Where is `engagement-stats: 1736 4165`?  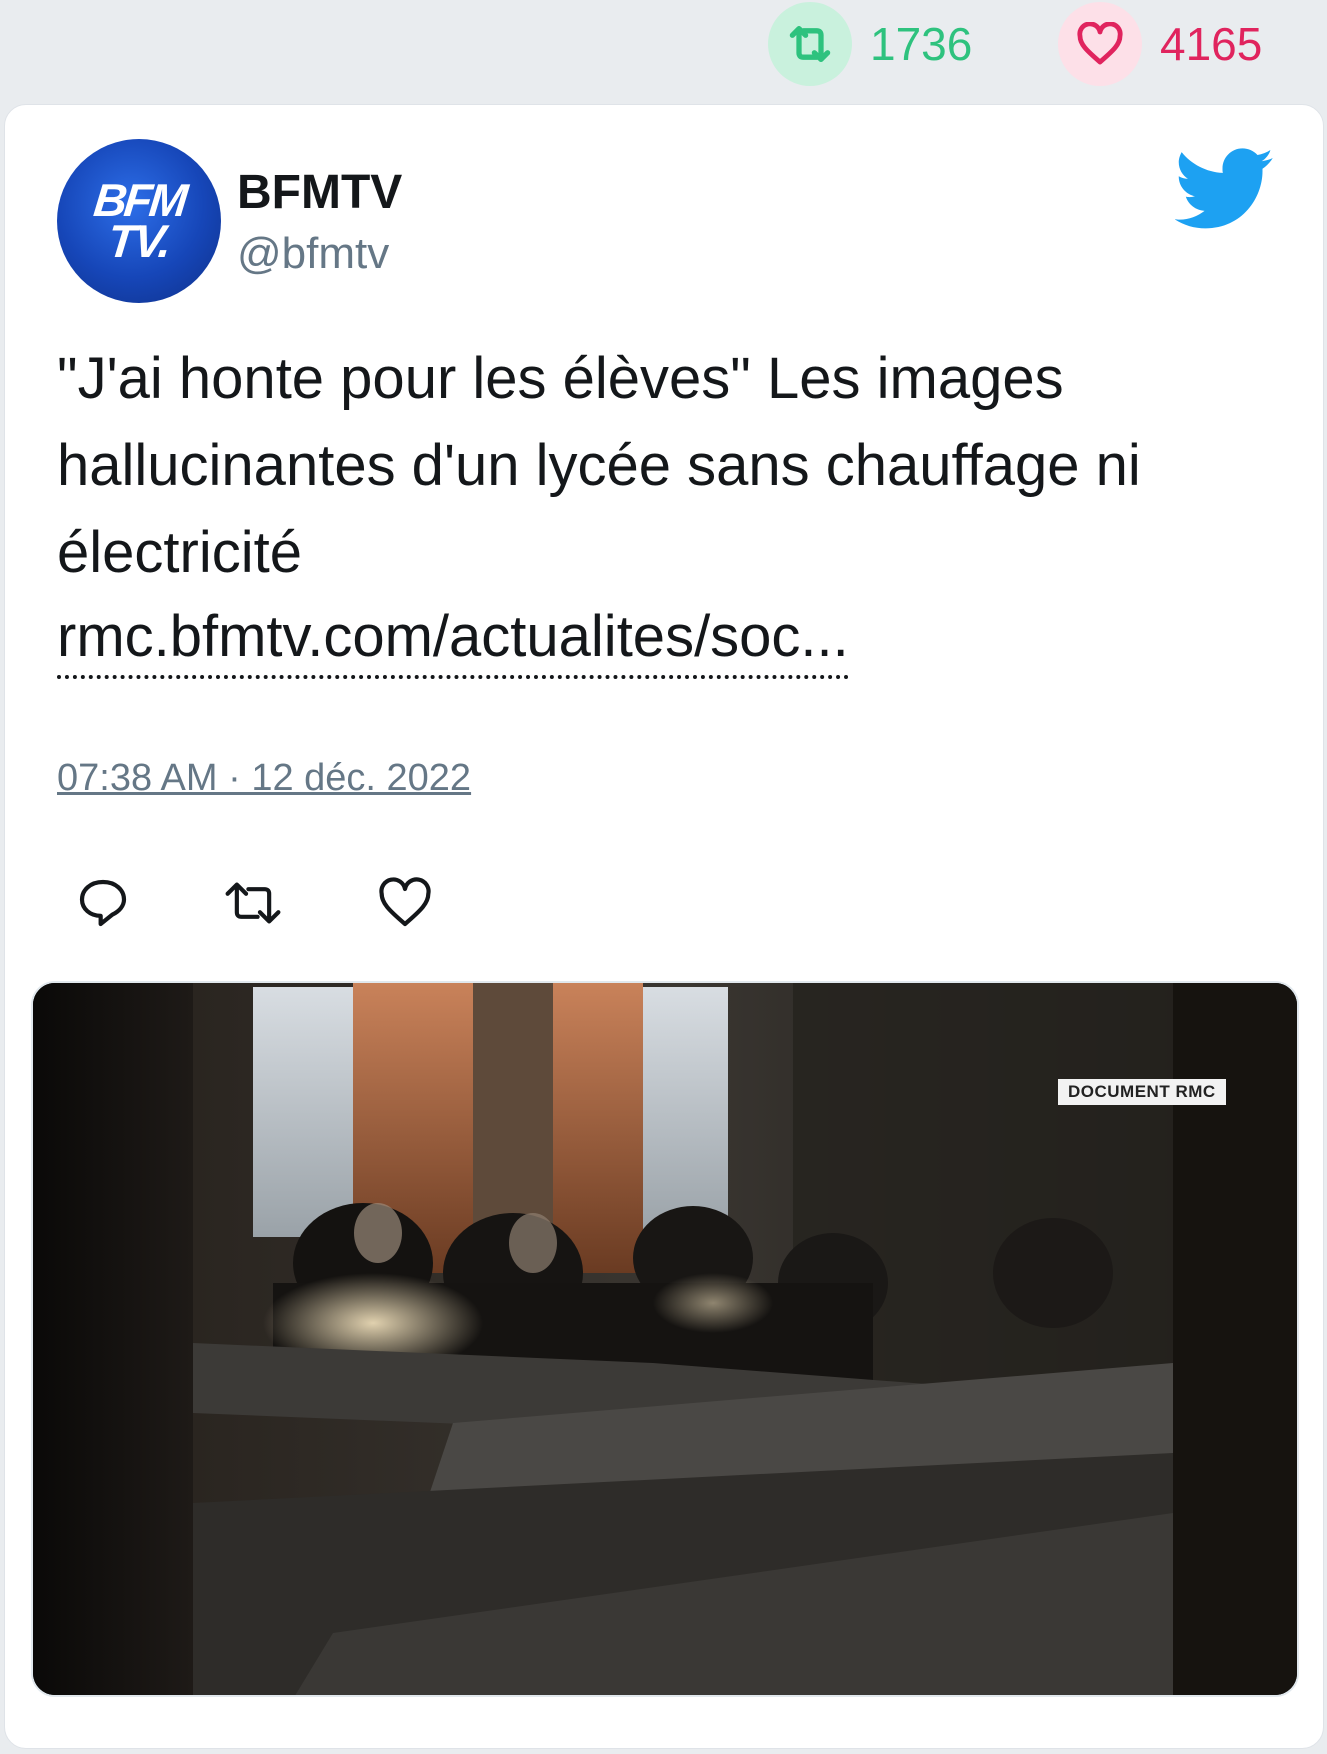 engagement-stats: 1736 4165 is located at coordinates (663, 50).